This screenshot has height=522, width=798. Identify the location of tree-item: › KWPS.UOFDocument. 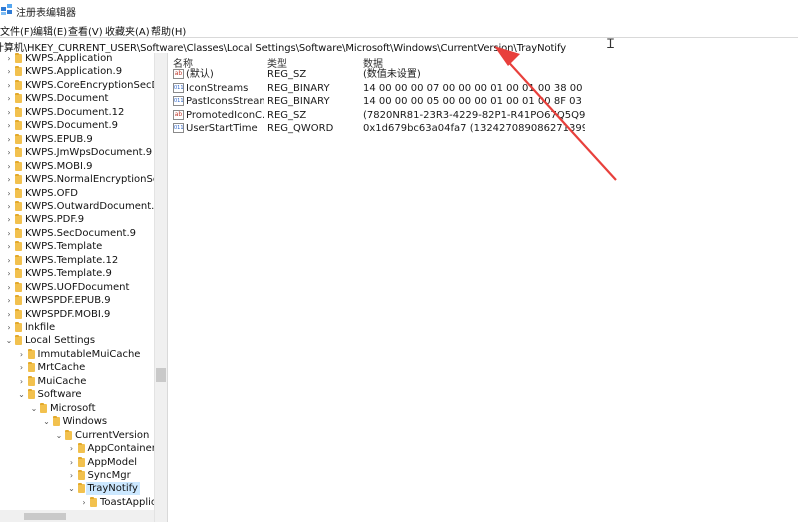
(77, 287).